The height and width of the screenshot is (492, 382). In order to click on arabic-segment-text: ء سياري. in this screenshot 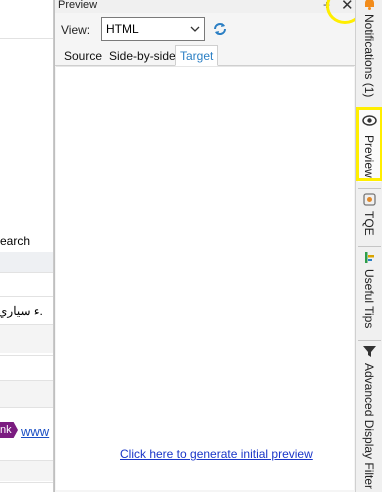, I will do `click(21, 311)`.